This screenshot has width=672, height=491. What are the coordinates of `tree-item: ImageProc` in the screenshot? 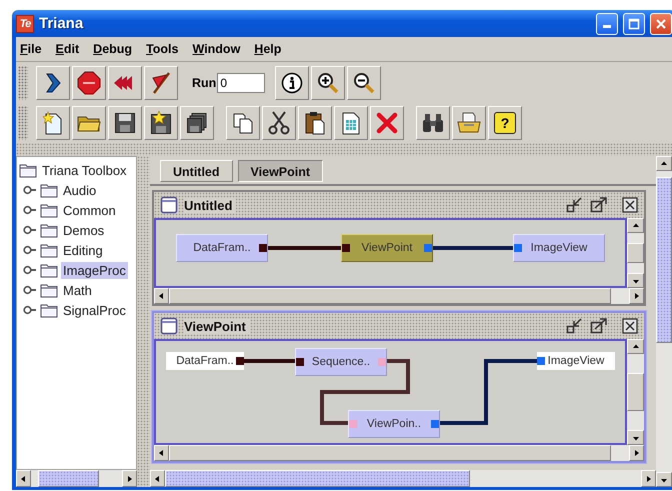 It's located at (94, 270).